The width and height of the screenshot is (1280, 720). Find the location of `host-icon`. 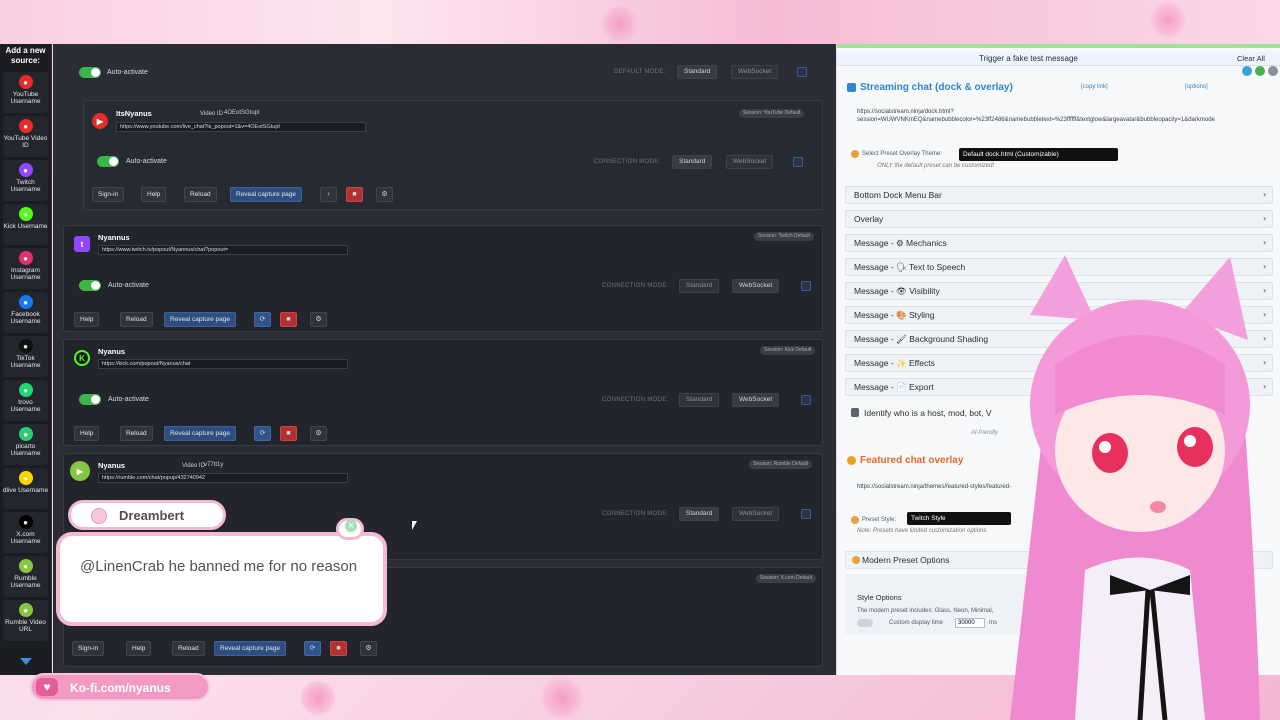

host-icon is located at coordinates (855, 412).